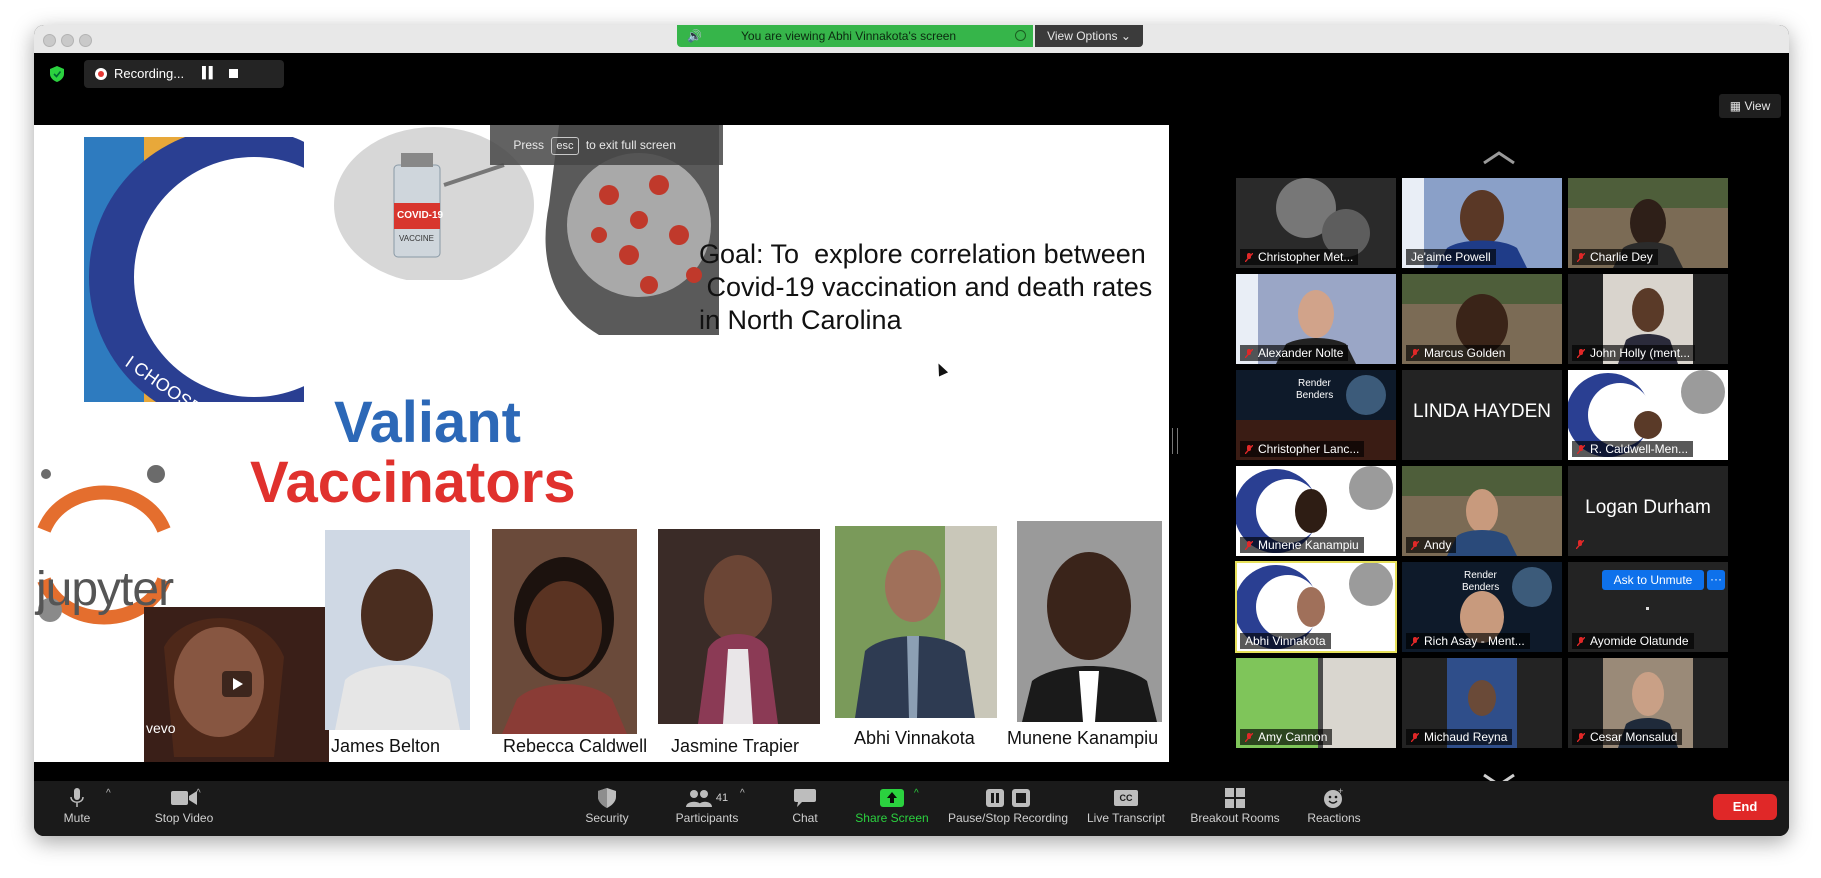 The width and height of the screenshot is (1821, 878). Describe the element at coordinates (849, 36) in the screenshot. I see `banner-text: You are viewing Abhi Vinnakota's screen` at that location.